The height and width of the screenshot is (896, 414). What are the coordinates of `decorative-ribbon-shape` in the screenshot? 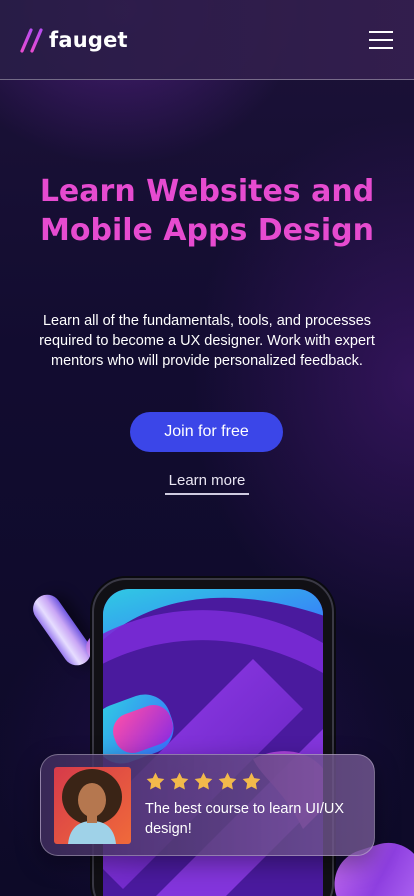 It's located at (62, 630).